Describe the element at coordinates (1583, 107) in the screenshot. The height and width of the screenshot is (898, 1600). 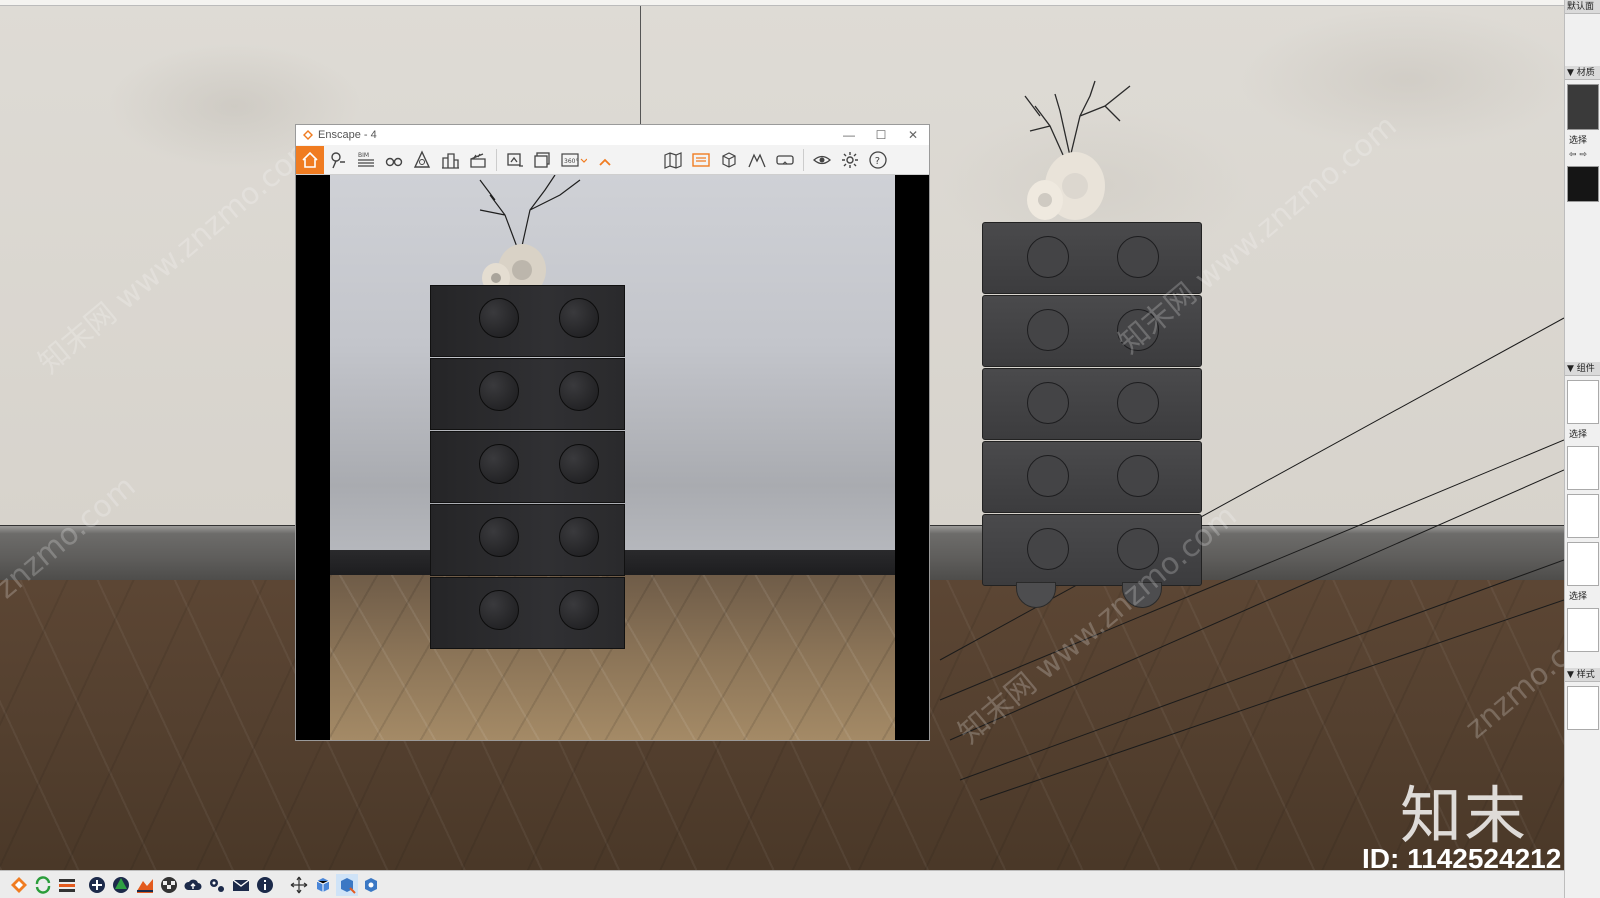
I see `material-swatch` at that location.